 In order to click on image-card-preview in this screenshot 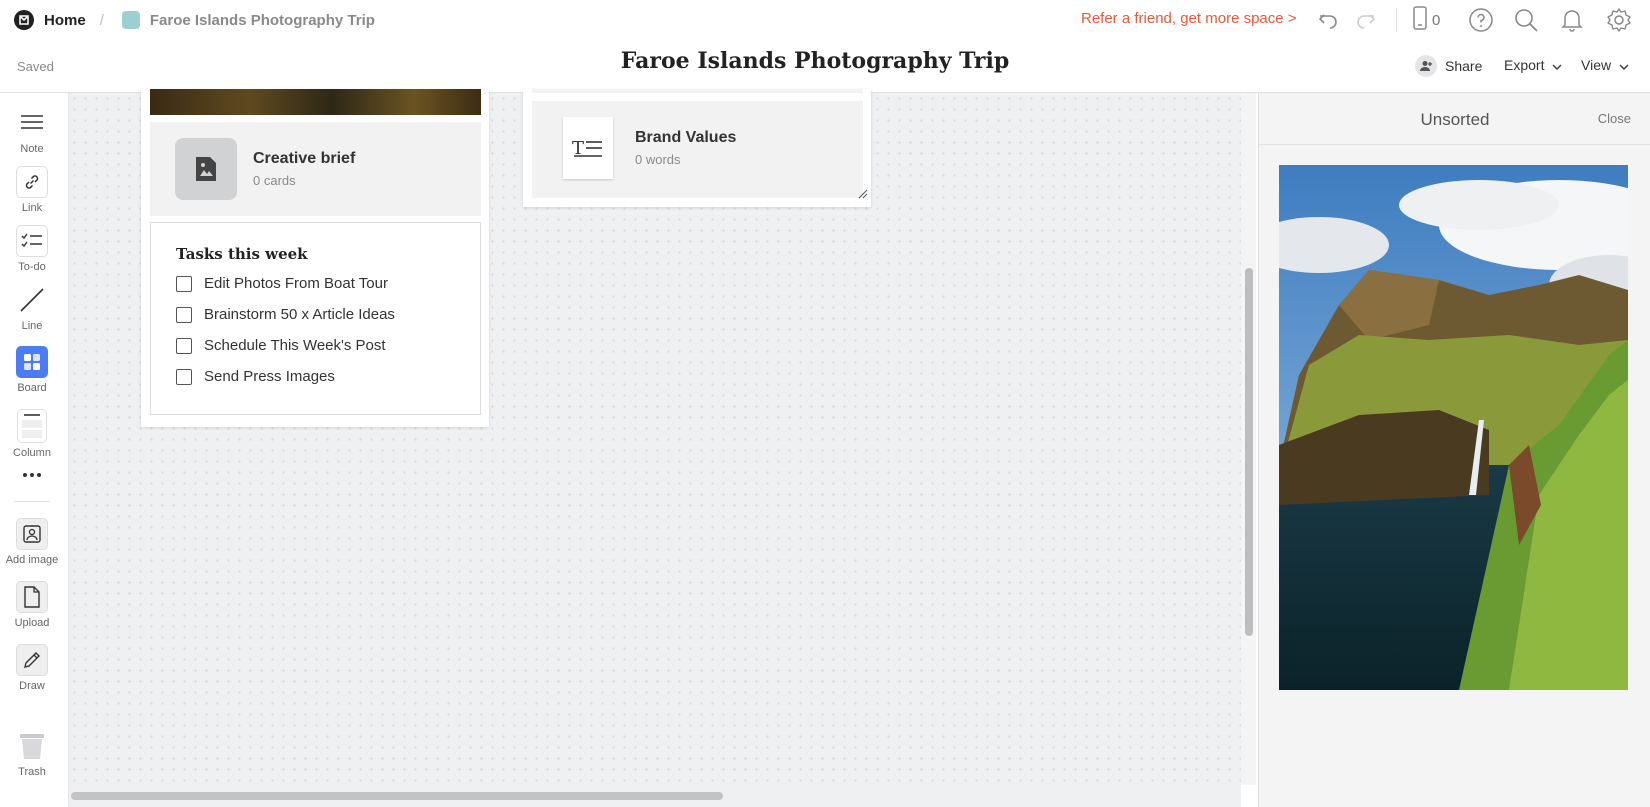, I will do `click(315, 102)`.